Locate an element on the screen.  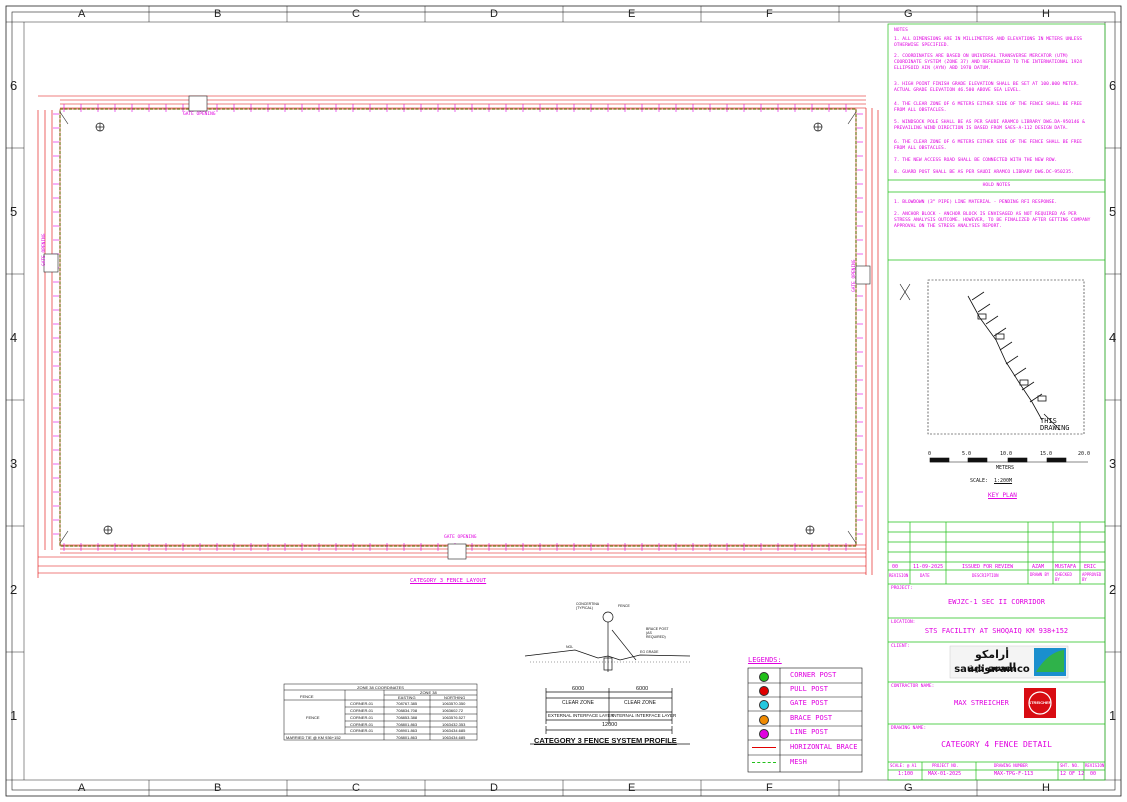
notes-header: NOTES is located at coordinates (901, 30).